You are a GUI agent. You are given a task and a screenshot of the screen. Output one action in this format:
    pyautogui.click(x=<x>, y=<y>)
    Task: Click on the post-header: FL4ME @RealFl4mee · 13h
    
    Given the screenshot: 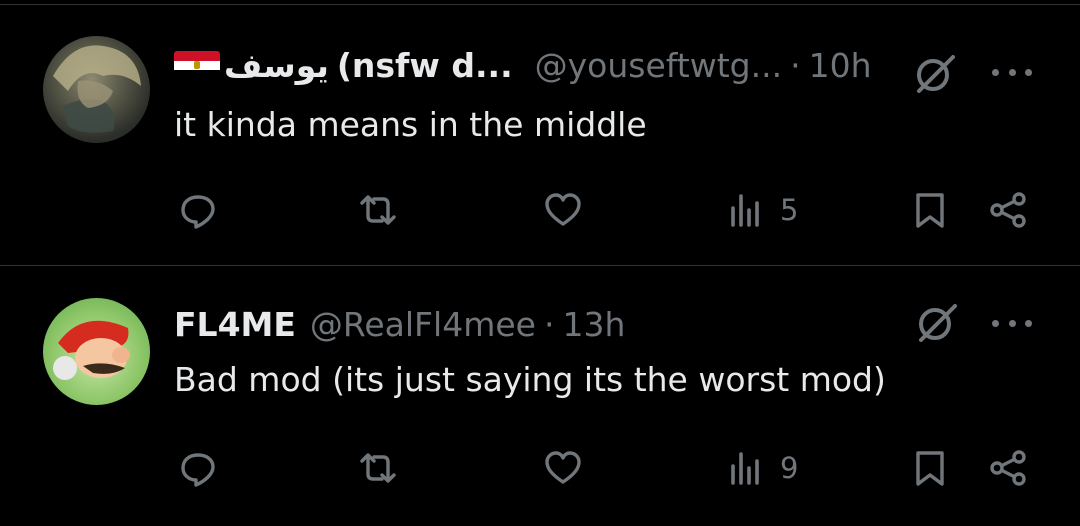 What is the action you would take?
    pyautogui.click(x=399, y=324)
    